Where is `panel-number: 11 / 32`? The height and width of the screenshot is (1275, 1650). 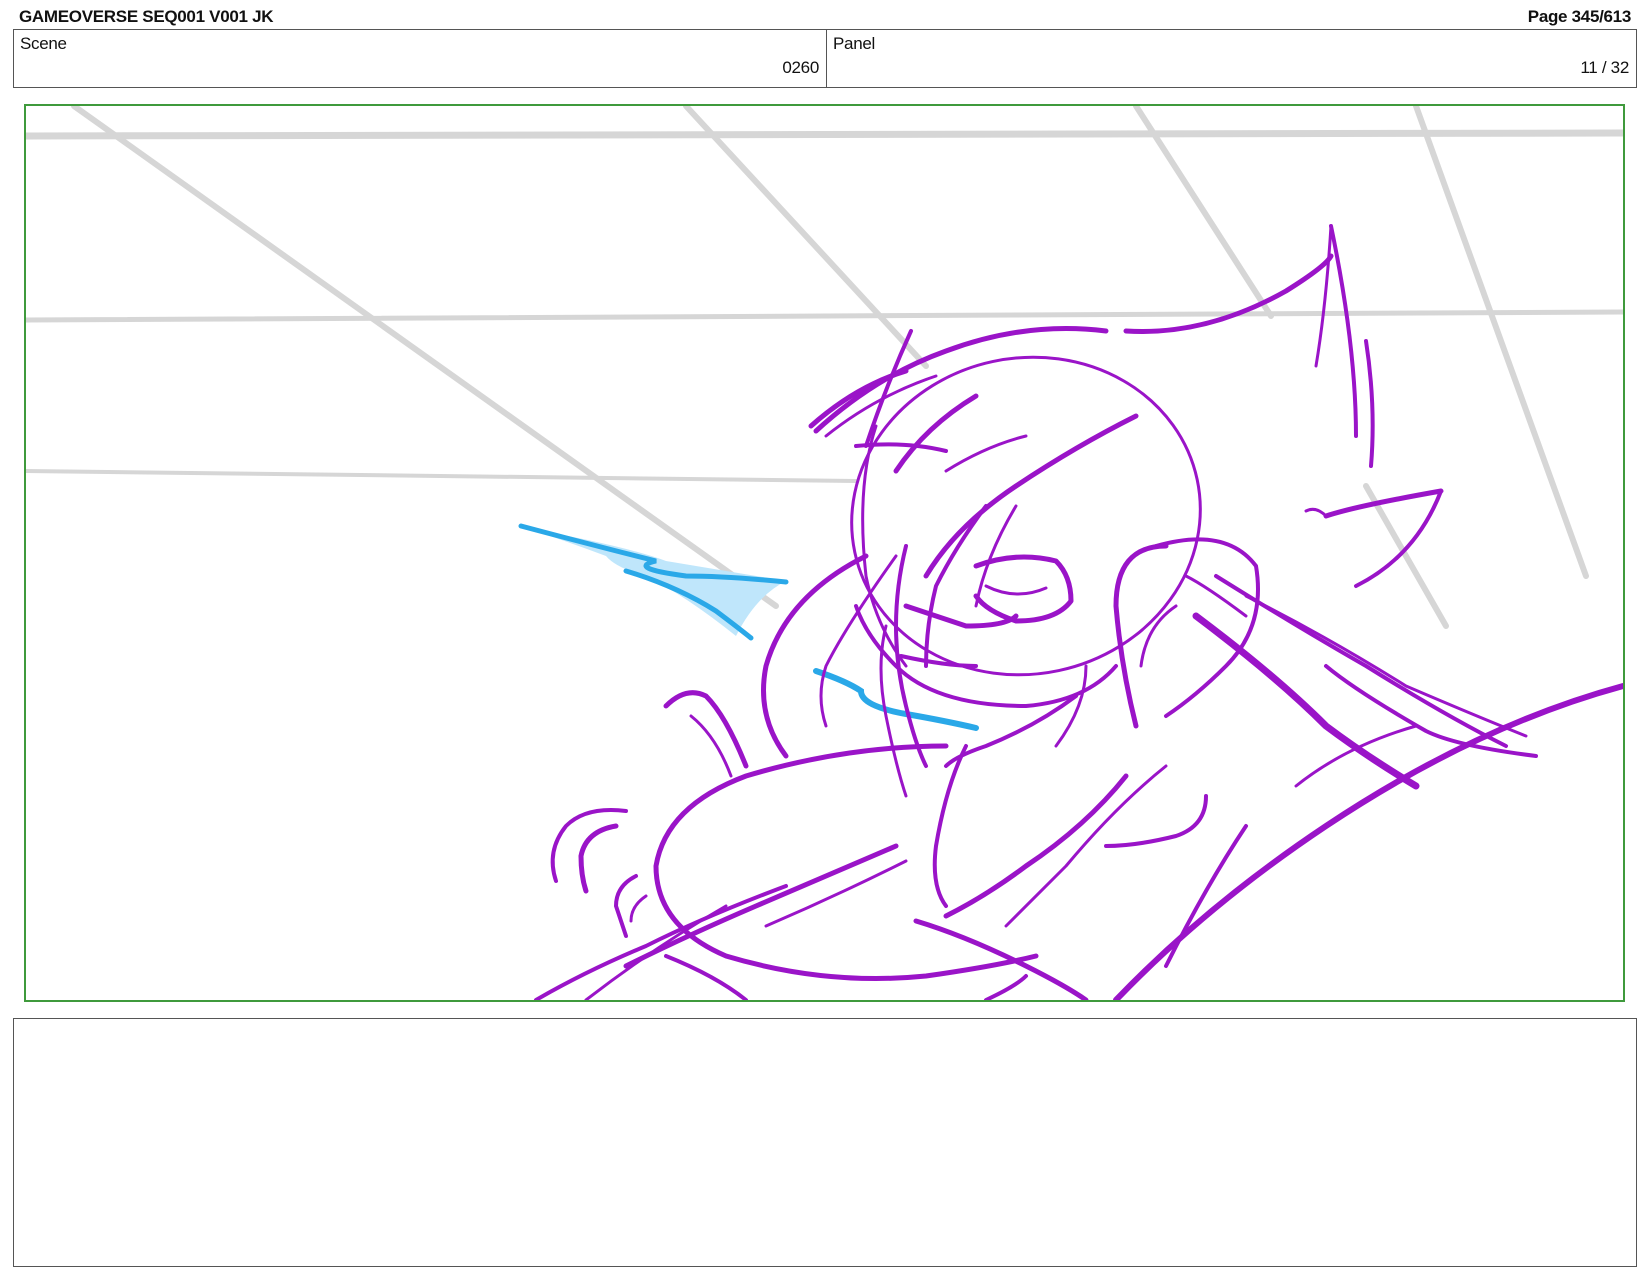 panel-number: 11 / 32 is located at coordinates (1604, 67).